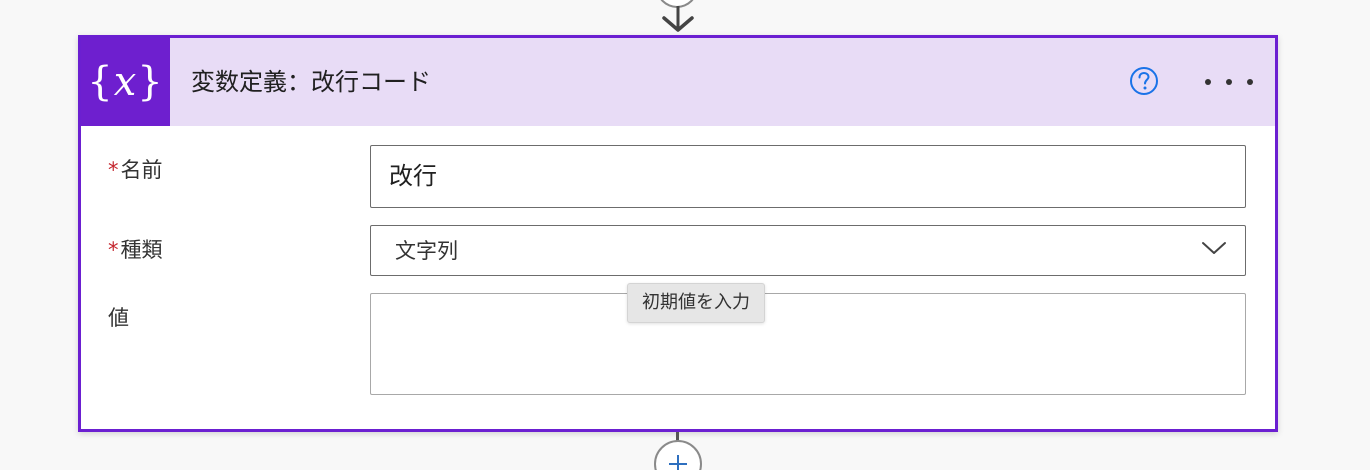  I want to click on name-input: 改行, so click(808, 176).